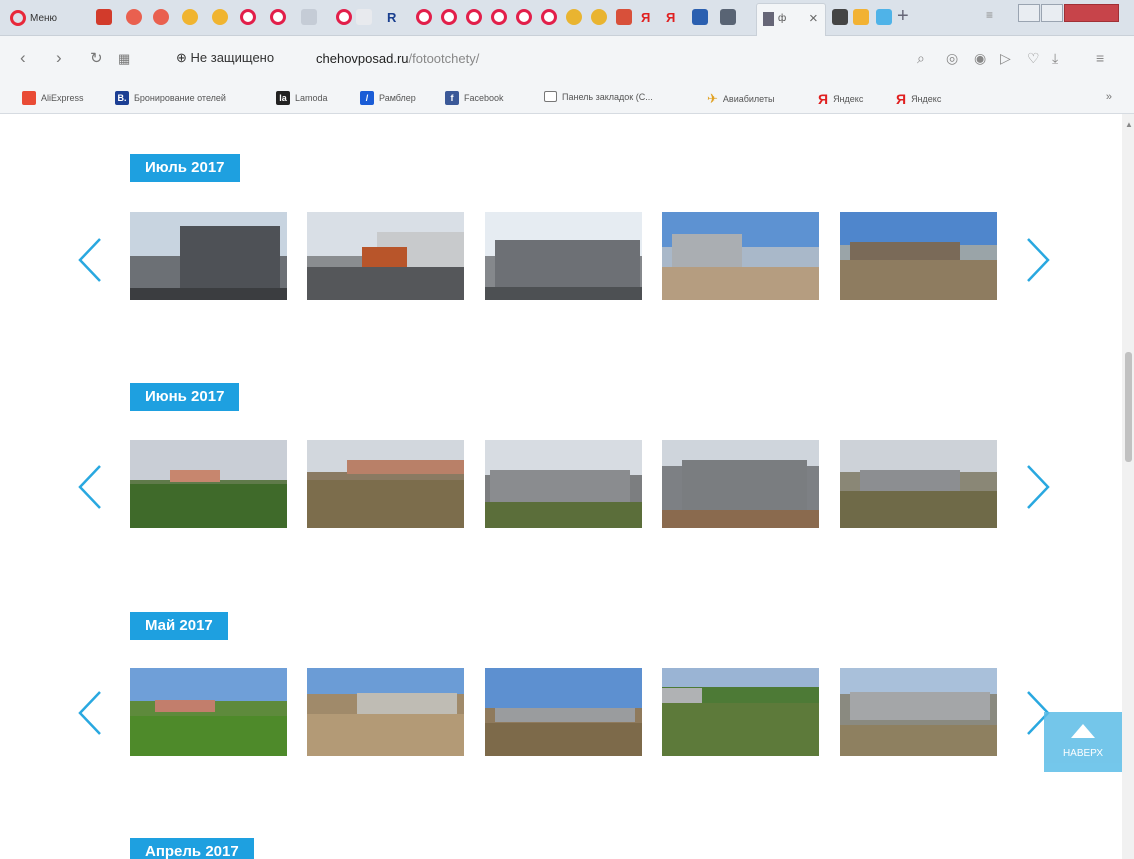 This screenshot has width=1134, height=859. What do you see at coordinates (980, 58) in the screenshot?
I see `vpn-icon: ◉` at bounding box center [980, 58].